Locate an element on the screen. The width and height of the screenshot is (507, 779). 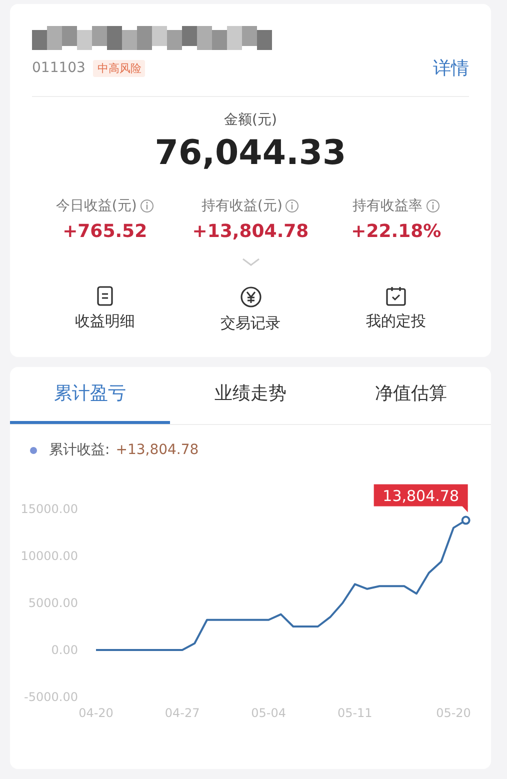
legend-label: 累计收益: is located at coordinates (79, 450).